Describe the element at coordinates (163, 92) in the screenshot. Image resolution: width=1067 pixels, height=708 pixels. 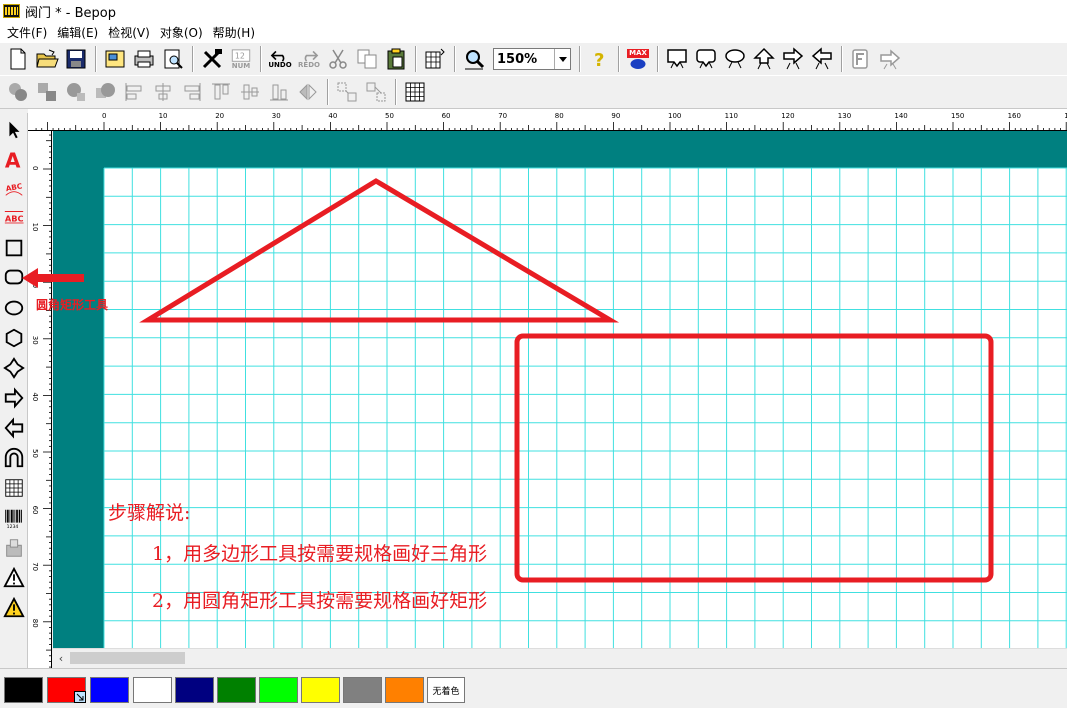
I see `align-center-h-button` at that location.